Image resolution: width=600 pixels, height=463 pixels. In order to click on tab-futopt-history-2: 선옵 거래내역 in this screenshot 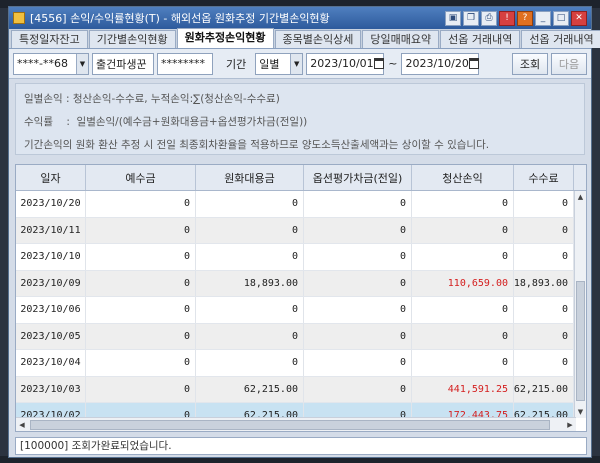, I will do `click(560, 39)`.